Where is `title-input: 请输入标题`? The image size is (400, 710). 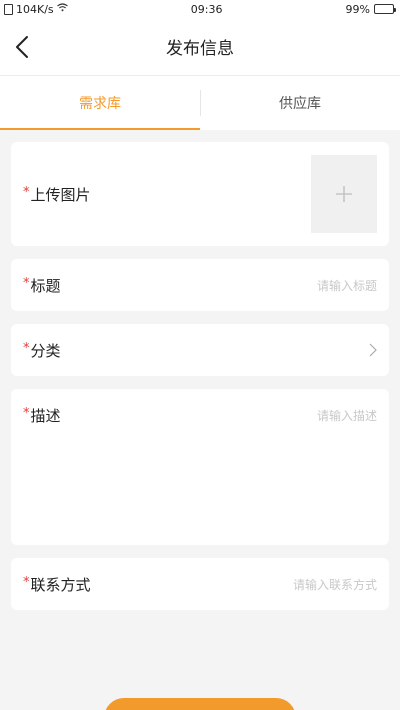
title-input: 请输入标题 is located at coordinates (347, 285).